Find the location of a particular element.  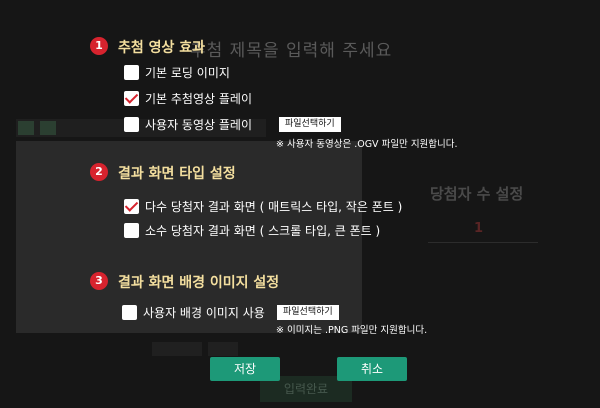

background-icon-a is located at coordinates (26, 128).